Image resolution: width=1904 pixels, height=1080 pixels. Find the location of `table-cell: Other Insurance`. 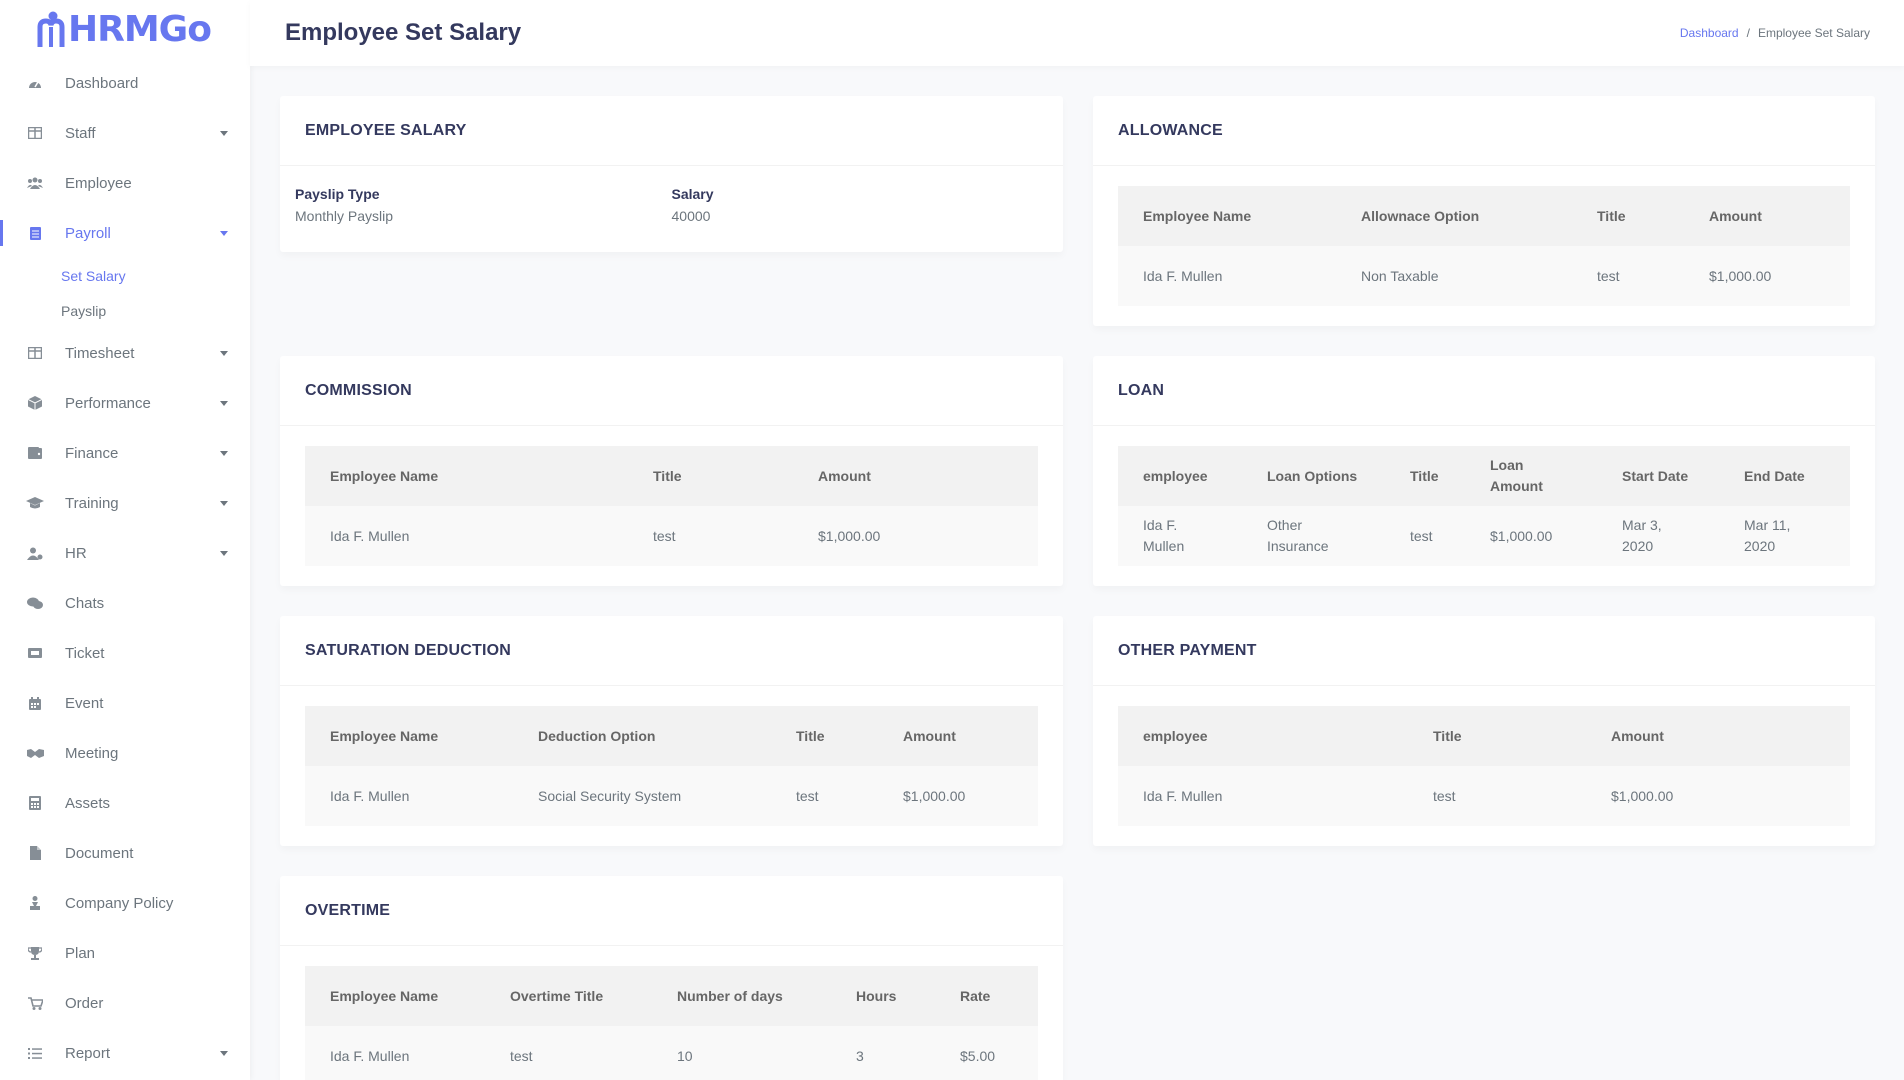

table-cell: Other Insurance is located at coordinates (1313, 536).